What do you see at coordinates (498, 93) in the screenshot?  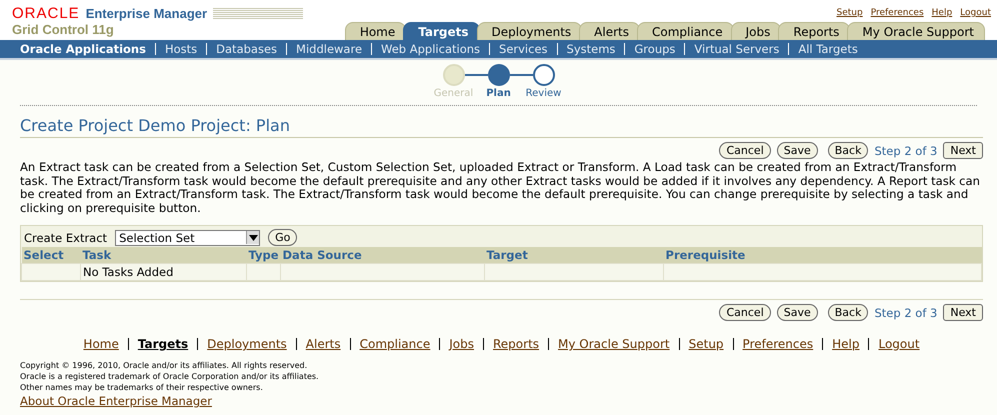 I see `train-stop-label: Plan` at bounding box center [498, 93].